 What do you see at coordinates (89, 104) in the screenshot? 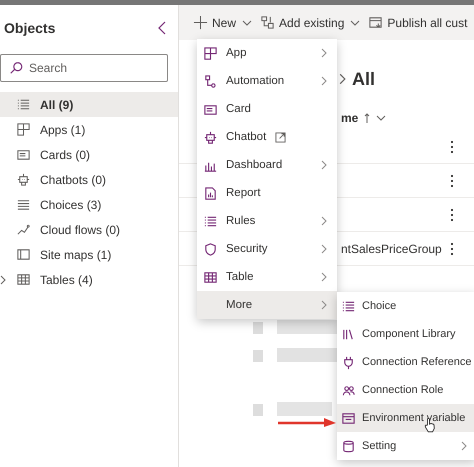
I see `sidebar-item: All (9)` at bounding box center [89, 104].